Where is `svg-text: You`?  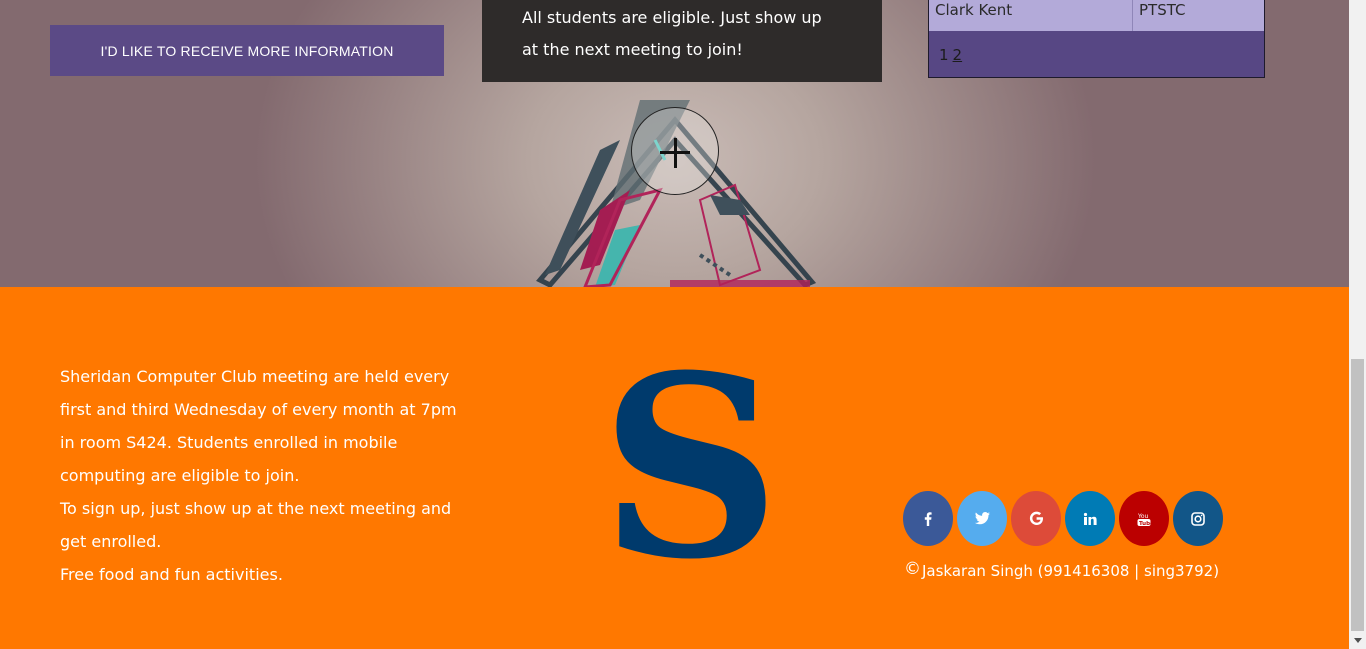
svg-text: You is located at coordinates (1143, 516).